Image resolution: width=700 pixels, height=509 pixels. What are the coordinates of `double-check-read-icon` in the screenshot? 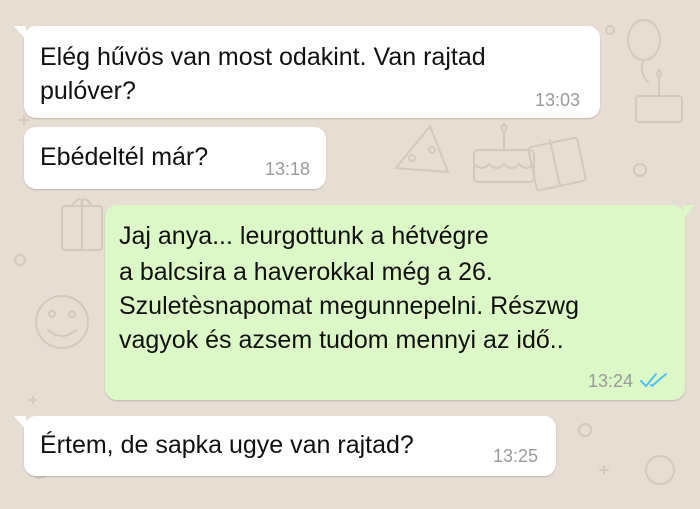 It's located at (653, 380).